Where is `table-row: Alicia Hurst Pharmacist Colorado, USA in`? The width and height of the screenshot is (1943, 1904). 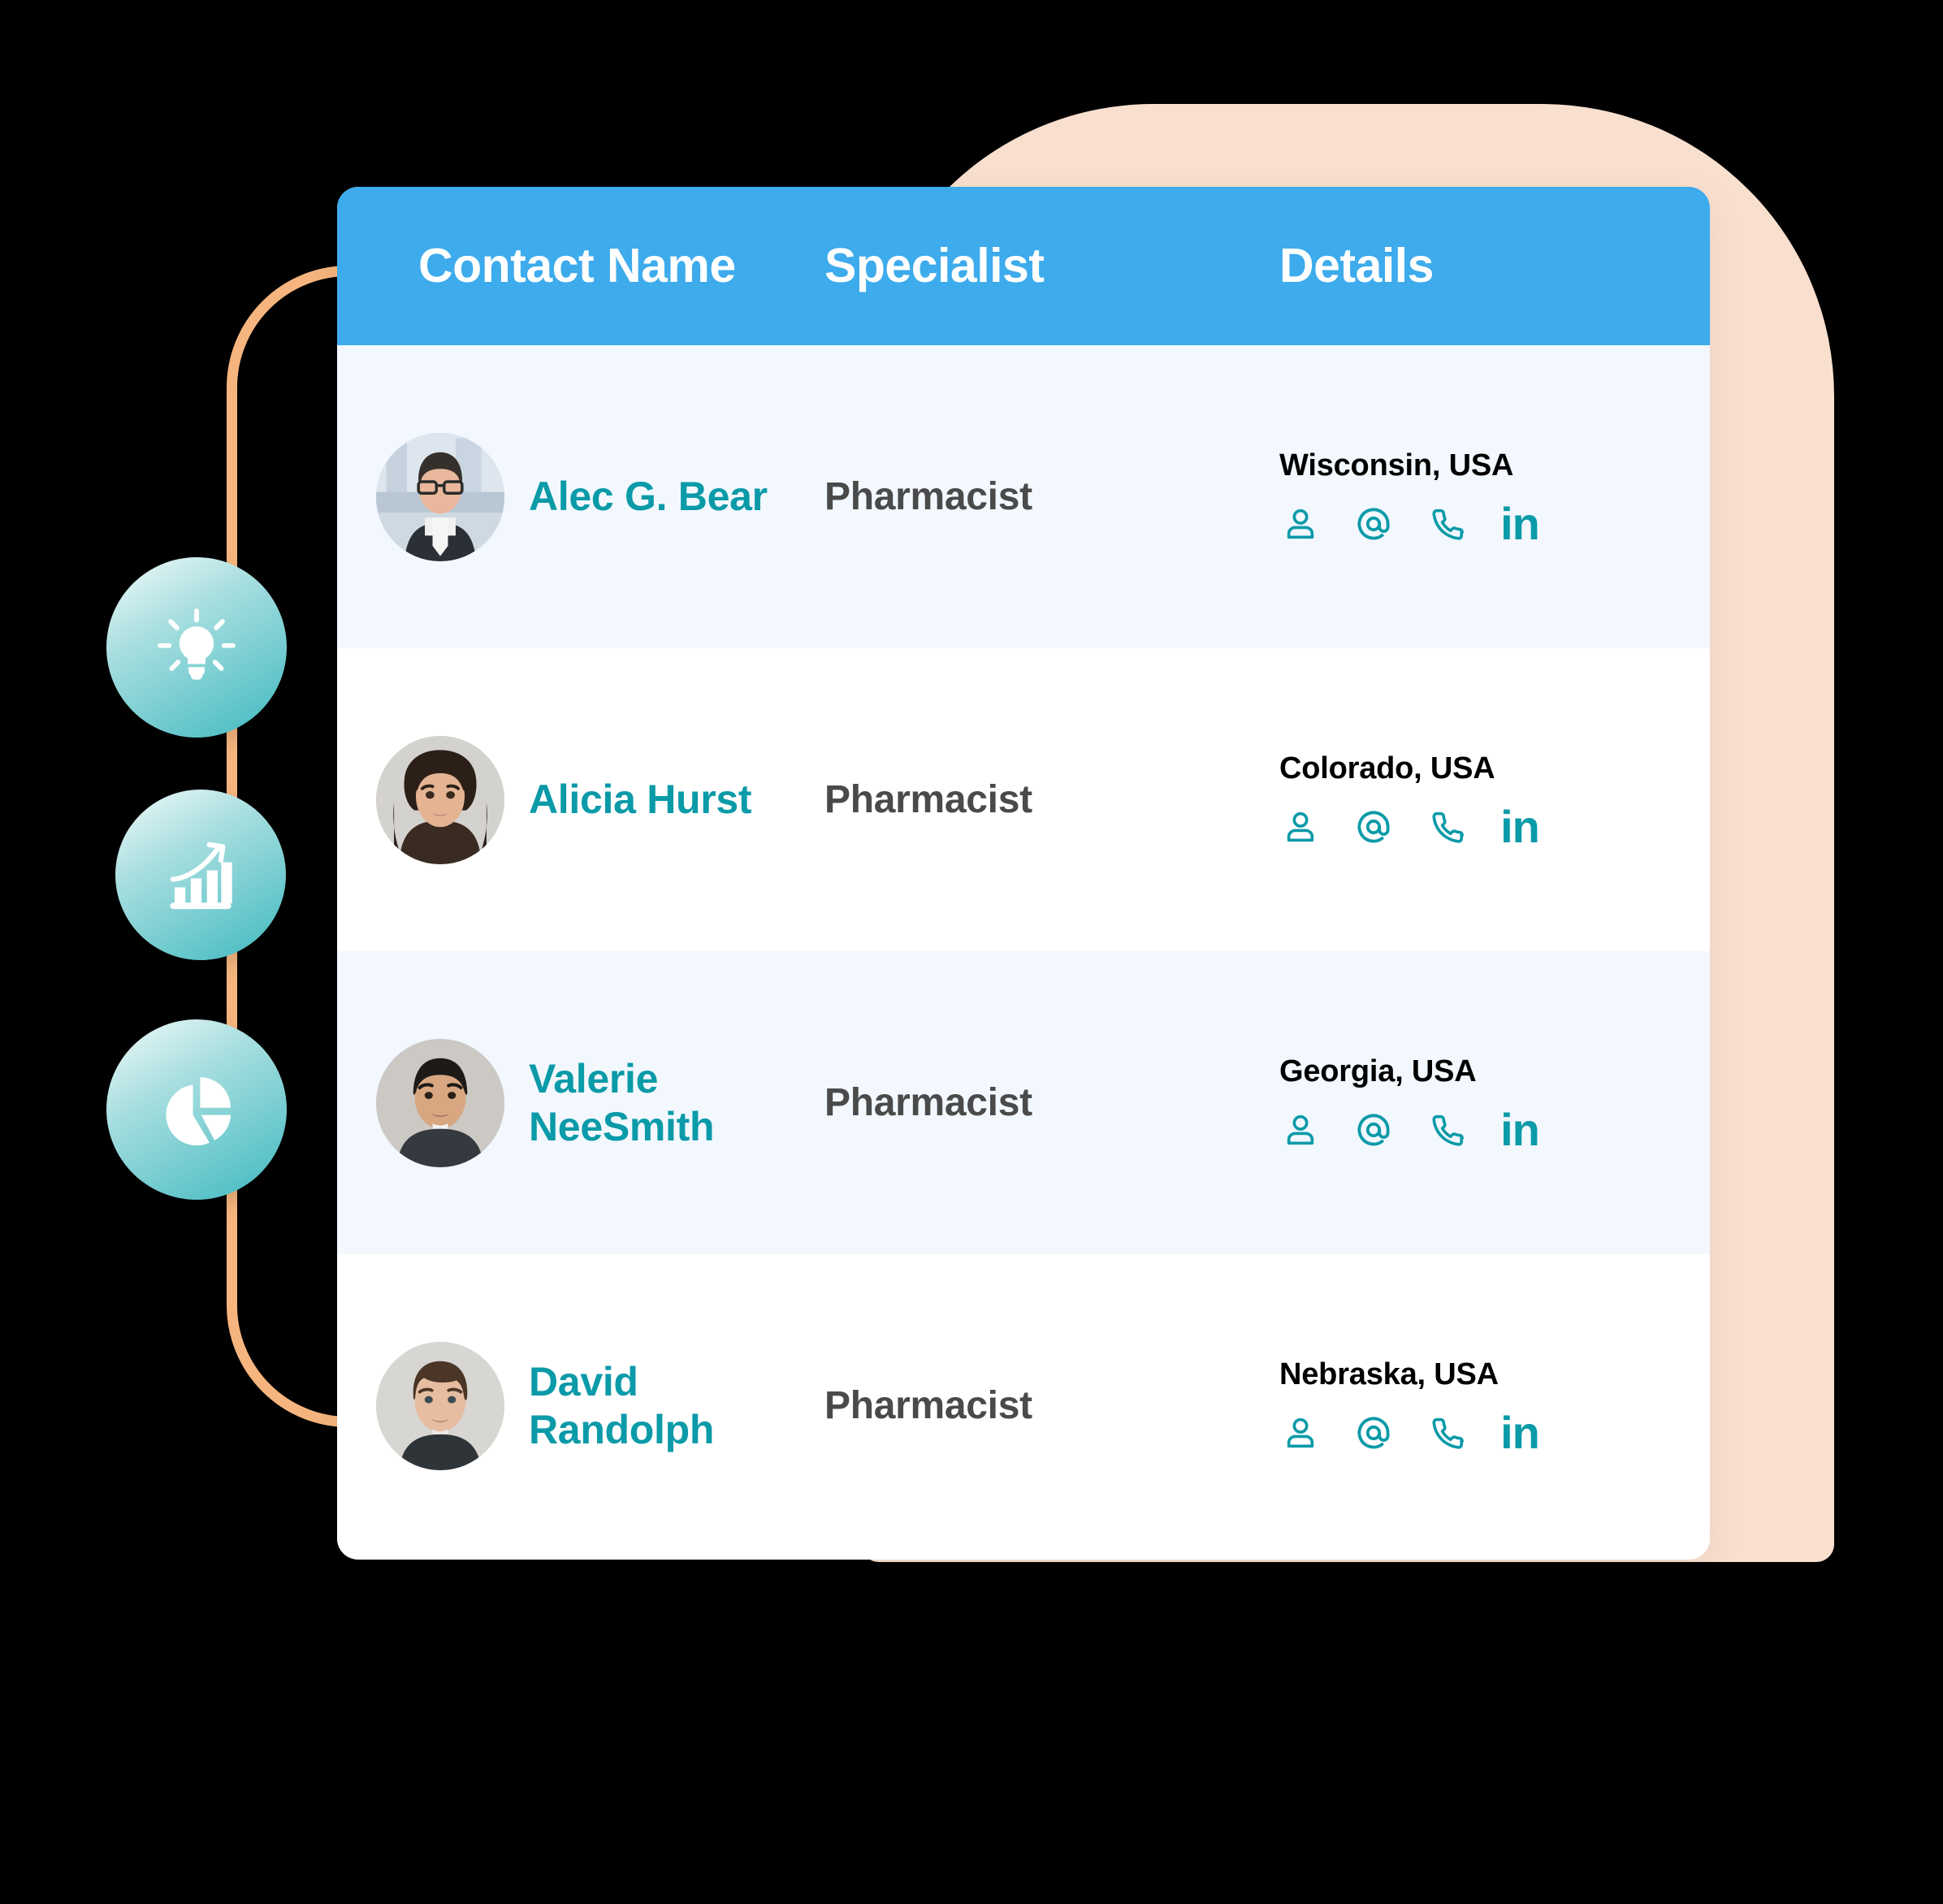
table-row: Alicia Hurst Pharmacist Colorado, USA in is located at coordinates (1023, 799).